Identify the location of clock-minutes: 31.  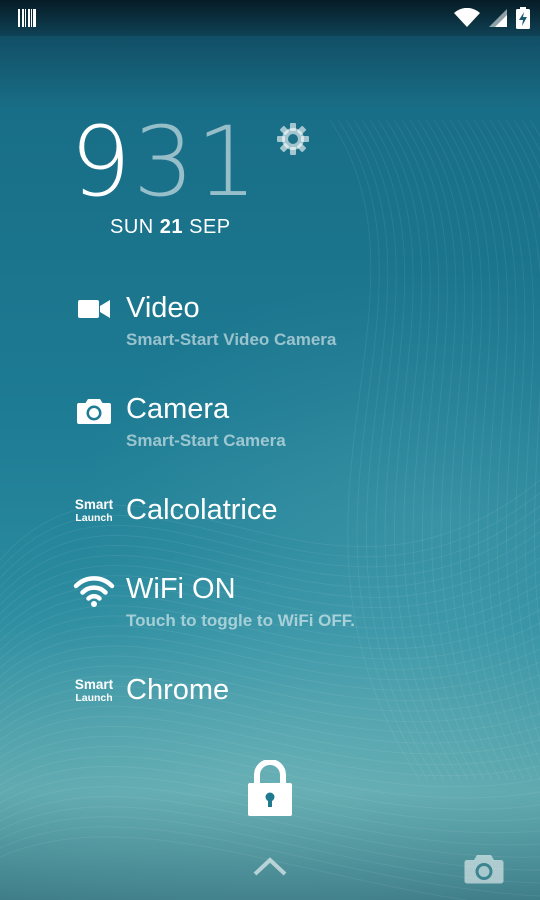
(196, 162).